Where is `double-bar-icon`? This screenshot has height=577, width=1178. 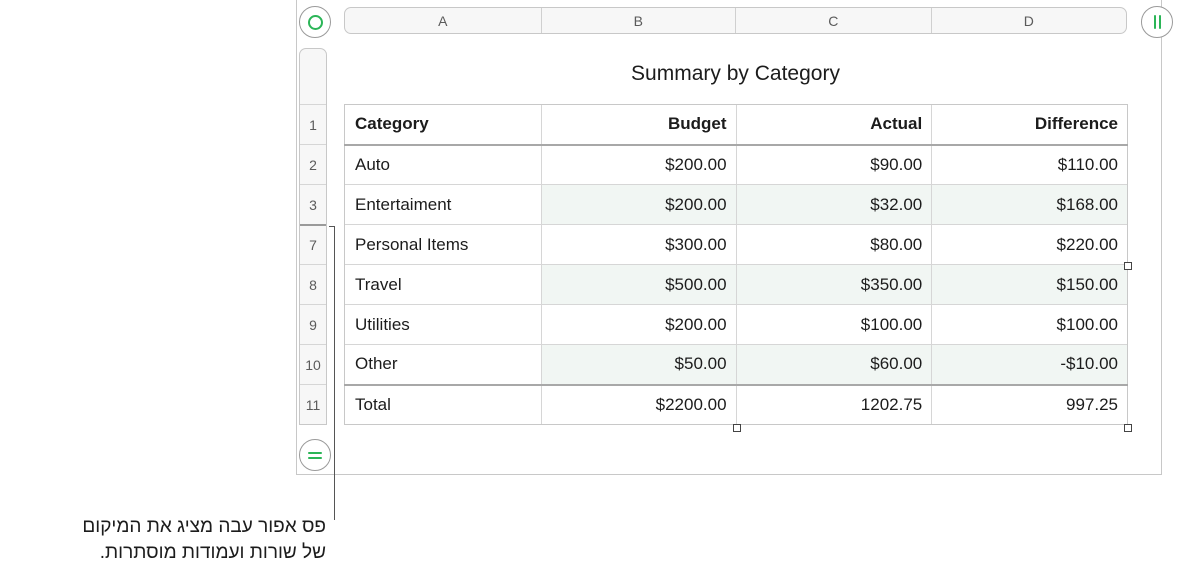 double-bar-icon is located at coordinates (1157, 22).